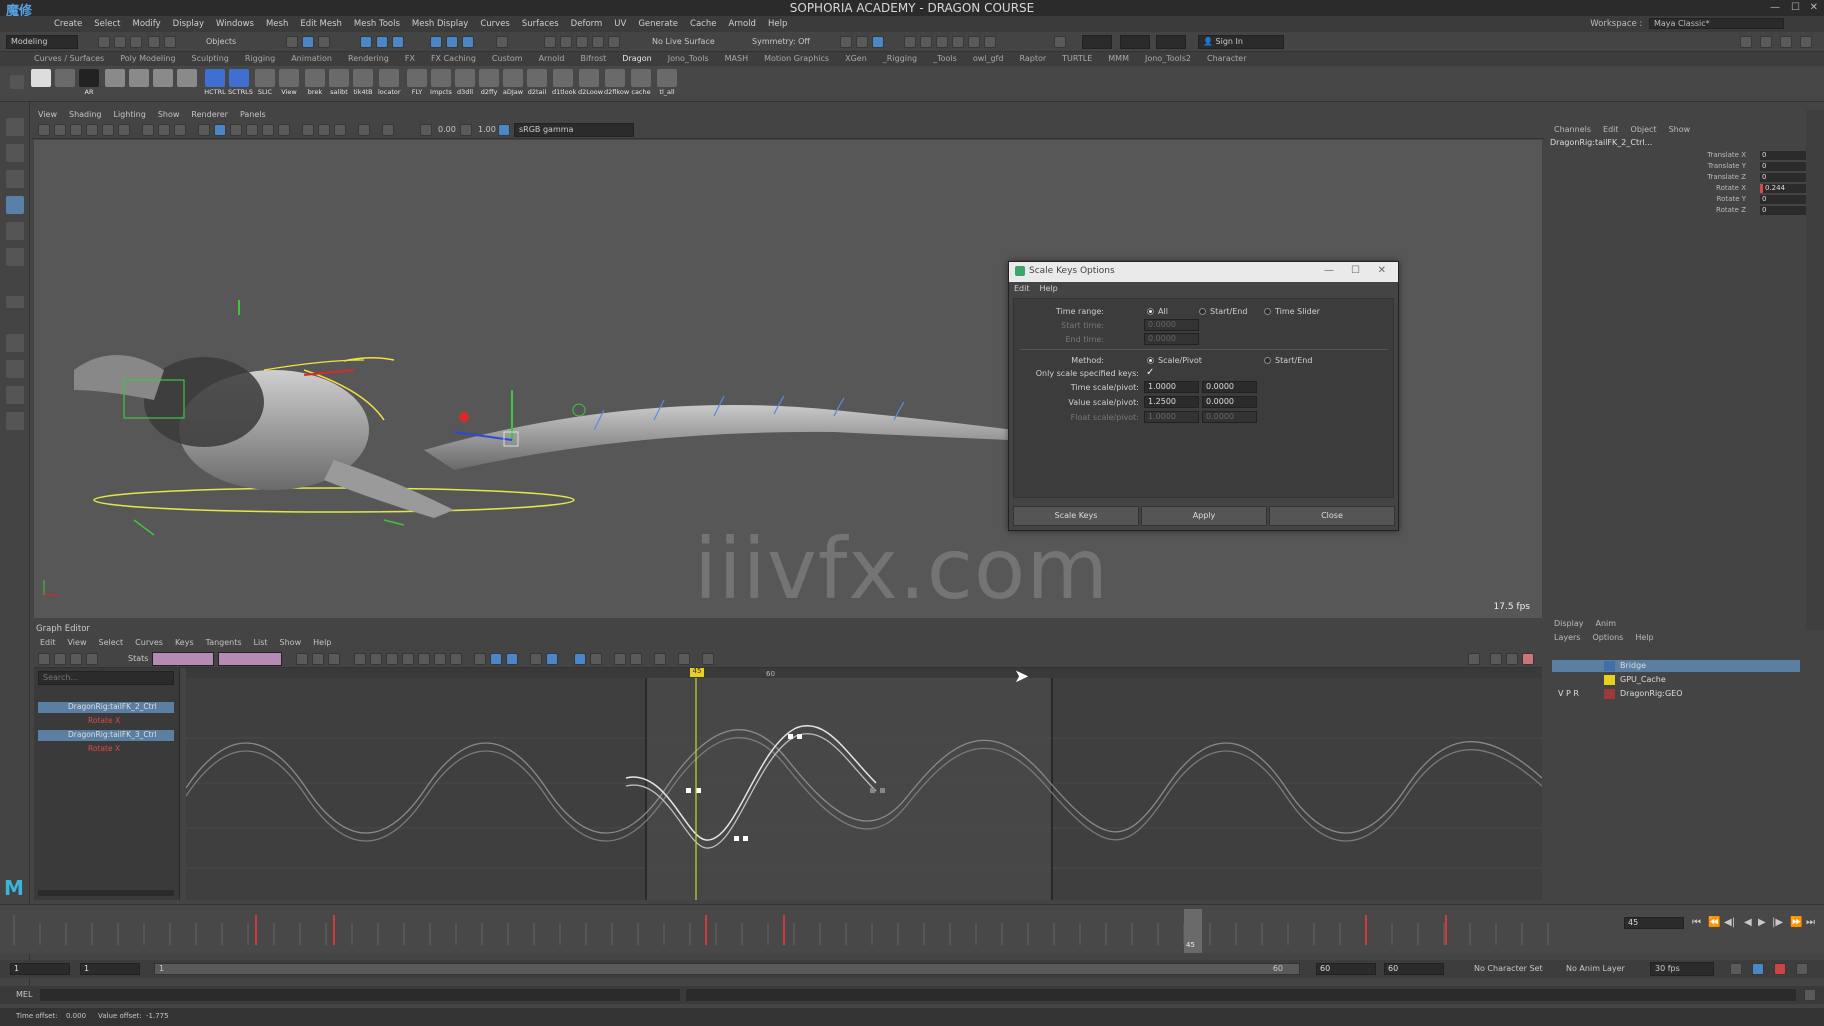 Image resolution: width=1824 pixels, height=1026 pixels. I want to click on shelf-tab: Jono_Tools2, so click(1168, 59).